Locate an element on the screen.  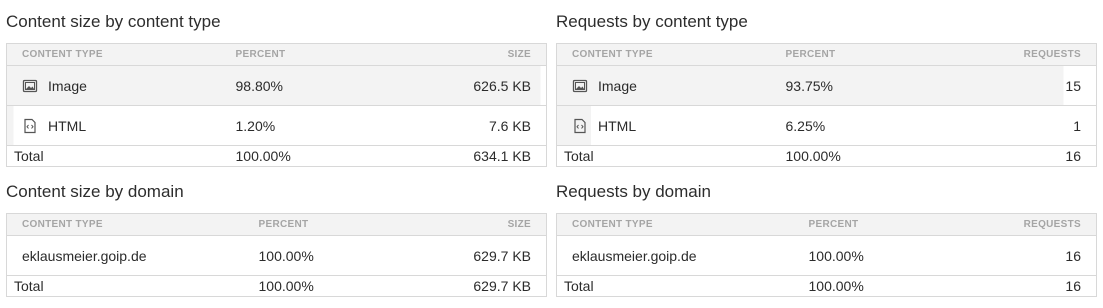
table-row: eklausmeier.goip.de 100.00% 16 is located at coordinates (826, 255).